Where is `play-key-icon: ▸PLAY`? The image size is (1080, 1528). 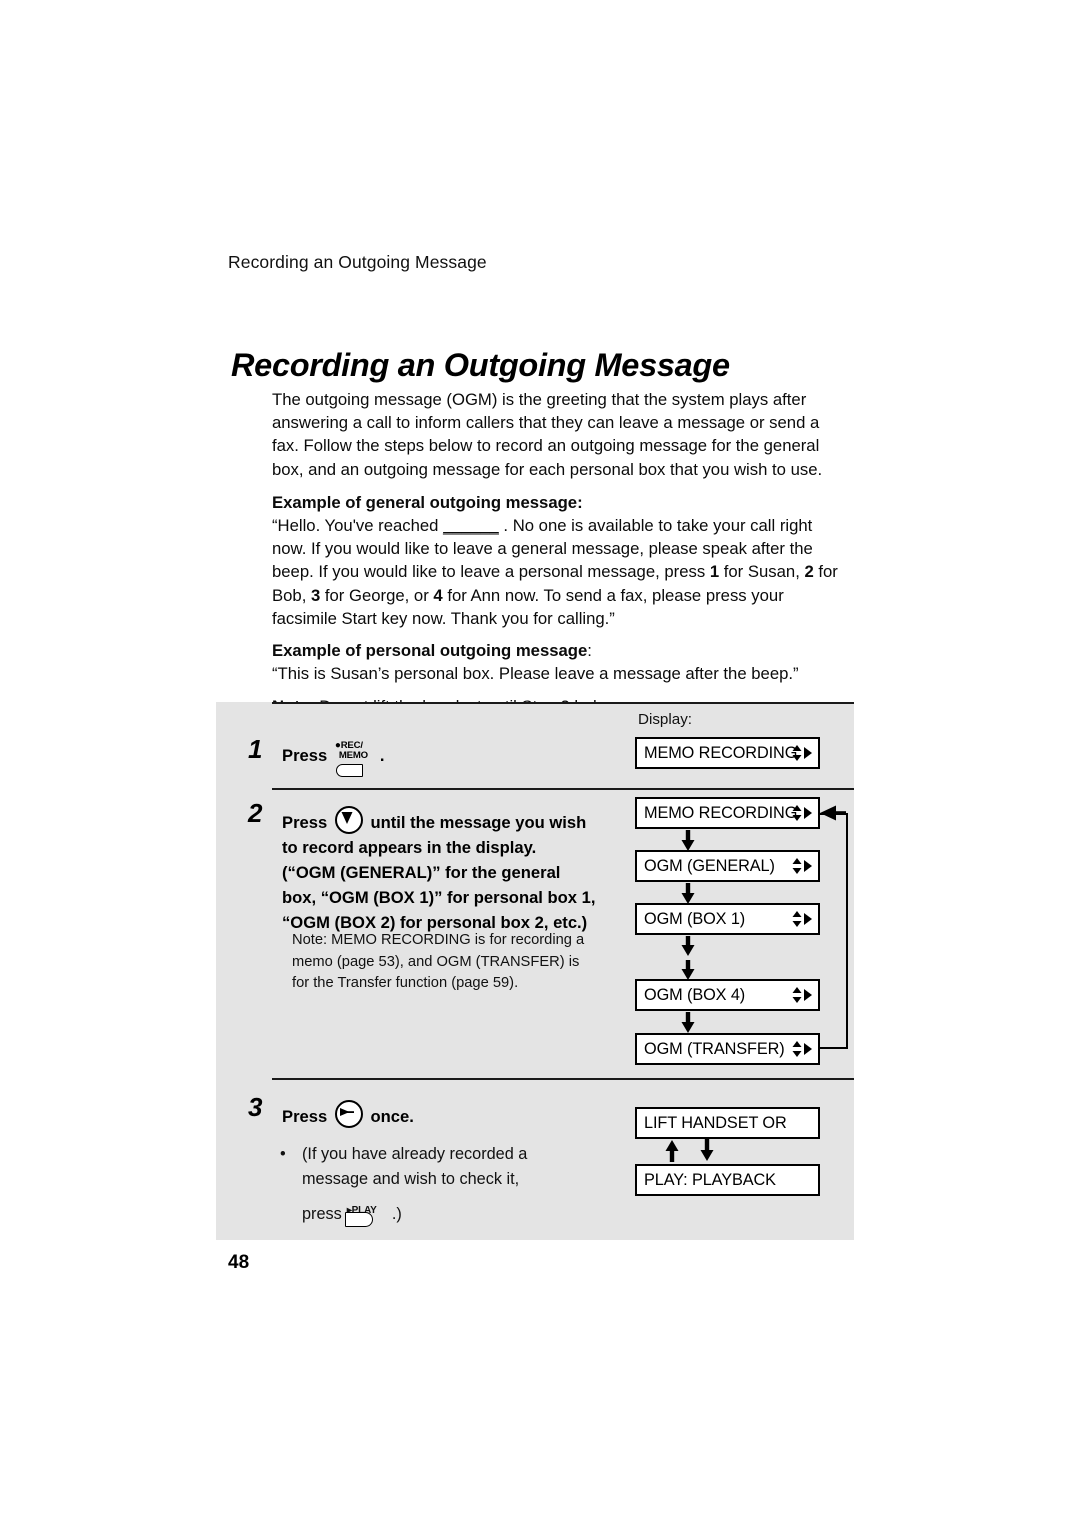
play-key-icon: ▸PLAY is located at coordinates (367, 1217).